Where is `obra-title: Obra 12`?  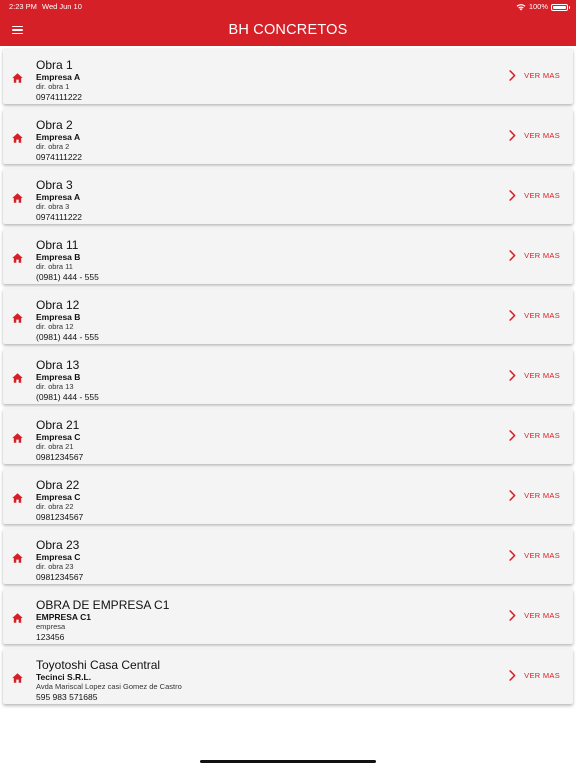
obra-title: Obra 12 is located at coordinates (58, 305).